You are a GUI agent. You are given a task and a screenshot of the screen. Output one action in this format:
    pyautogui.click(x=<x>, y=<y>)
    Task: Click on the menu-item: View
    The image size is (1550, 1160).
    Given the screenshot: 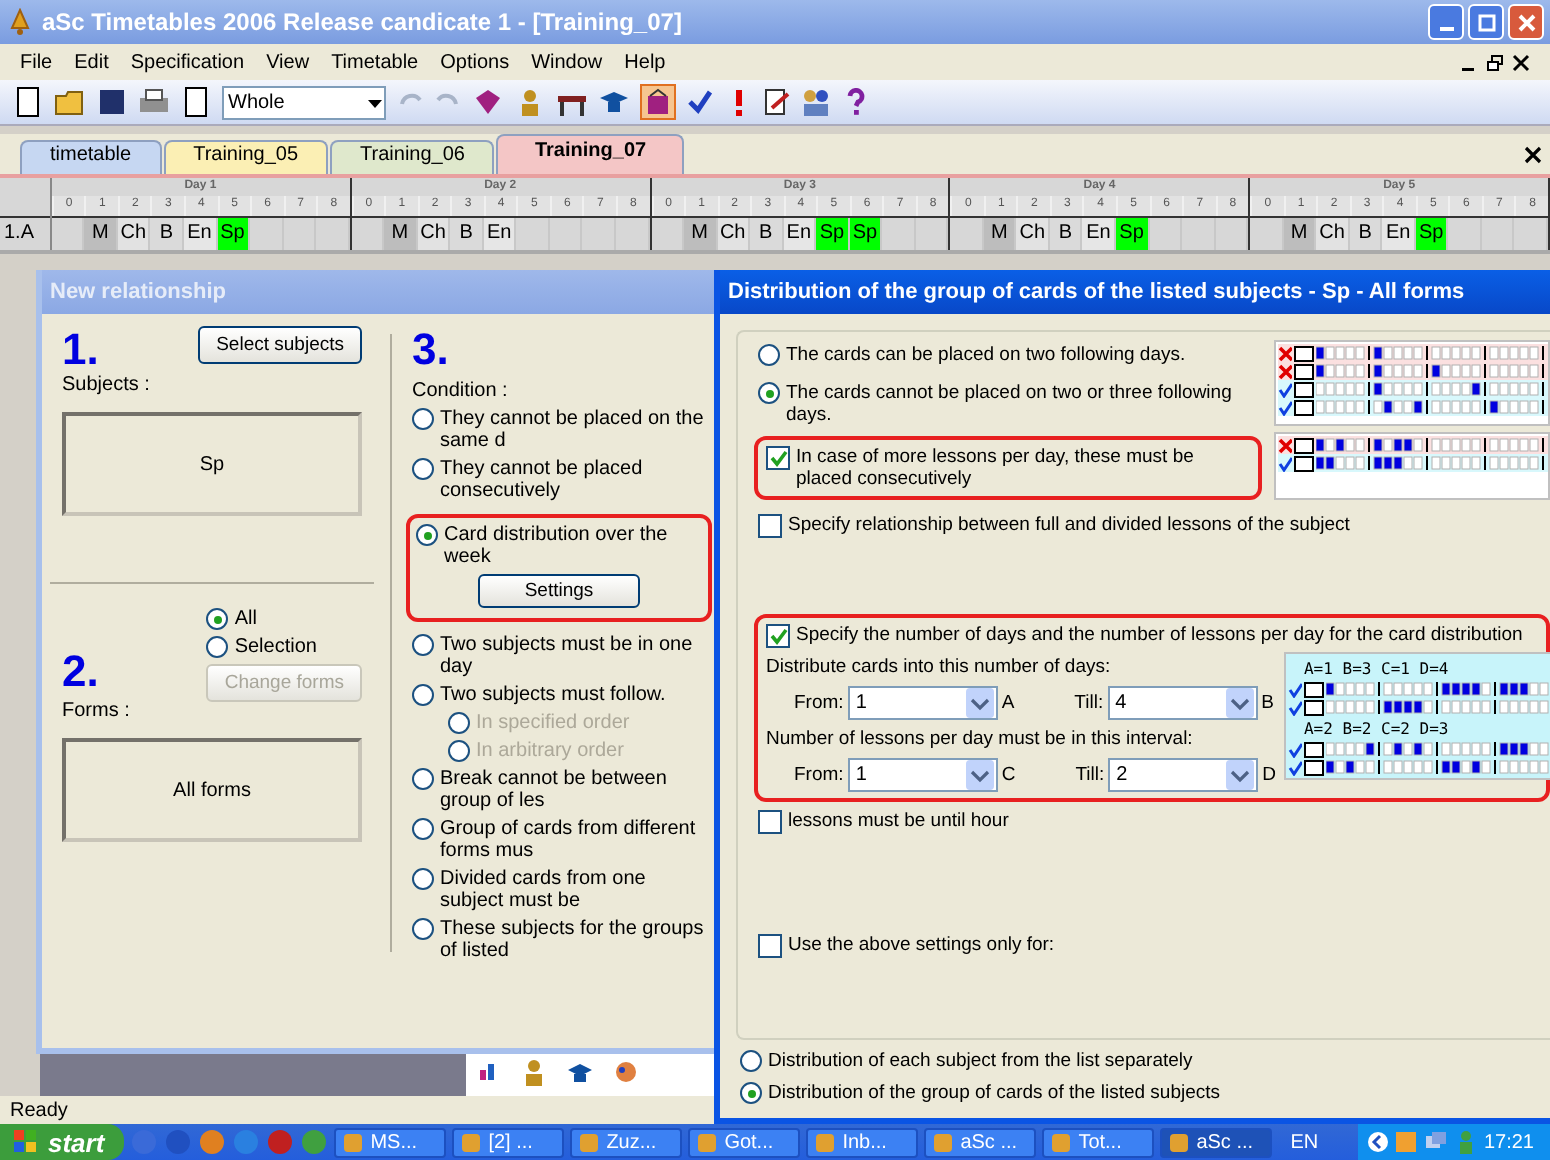 What is the action you would take?
    pyautogui.click(x=288, y=62)
    